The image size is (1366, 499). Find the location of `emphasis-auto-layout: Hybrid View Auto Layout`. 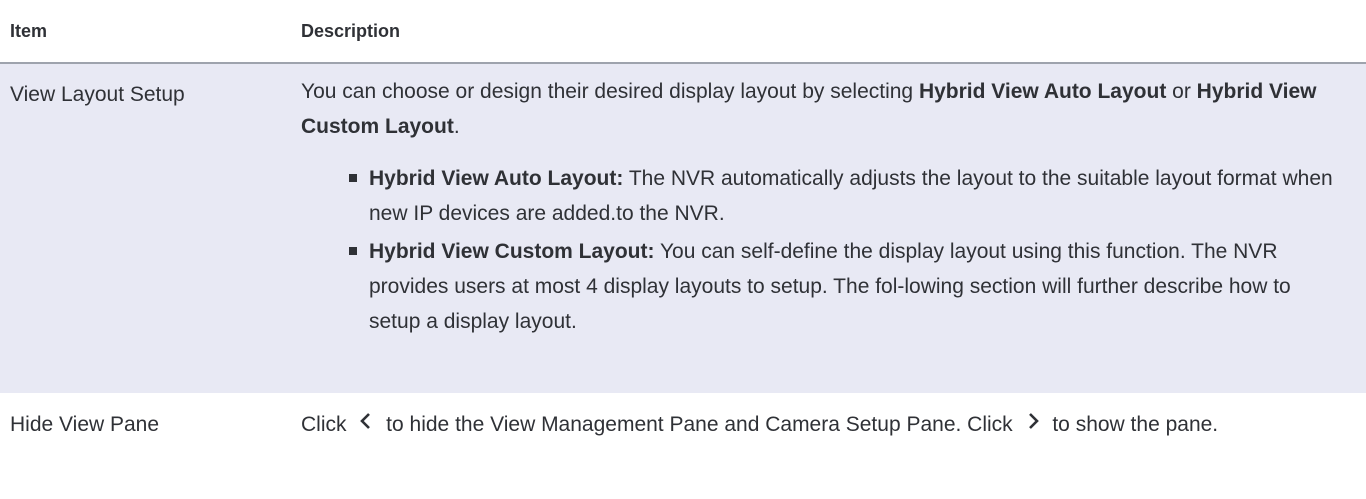

emphasis-auto-layout: Hybrid View Auto Layout is located at coordinates (1042, 91).